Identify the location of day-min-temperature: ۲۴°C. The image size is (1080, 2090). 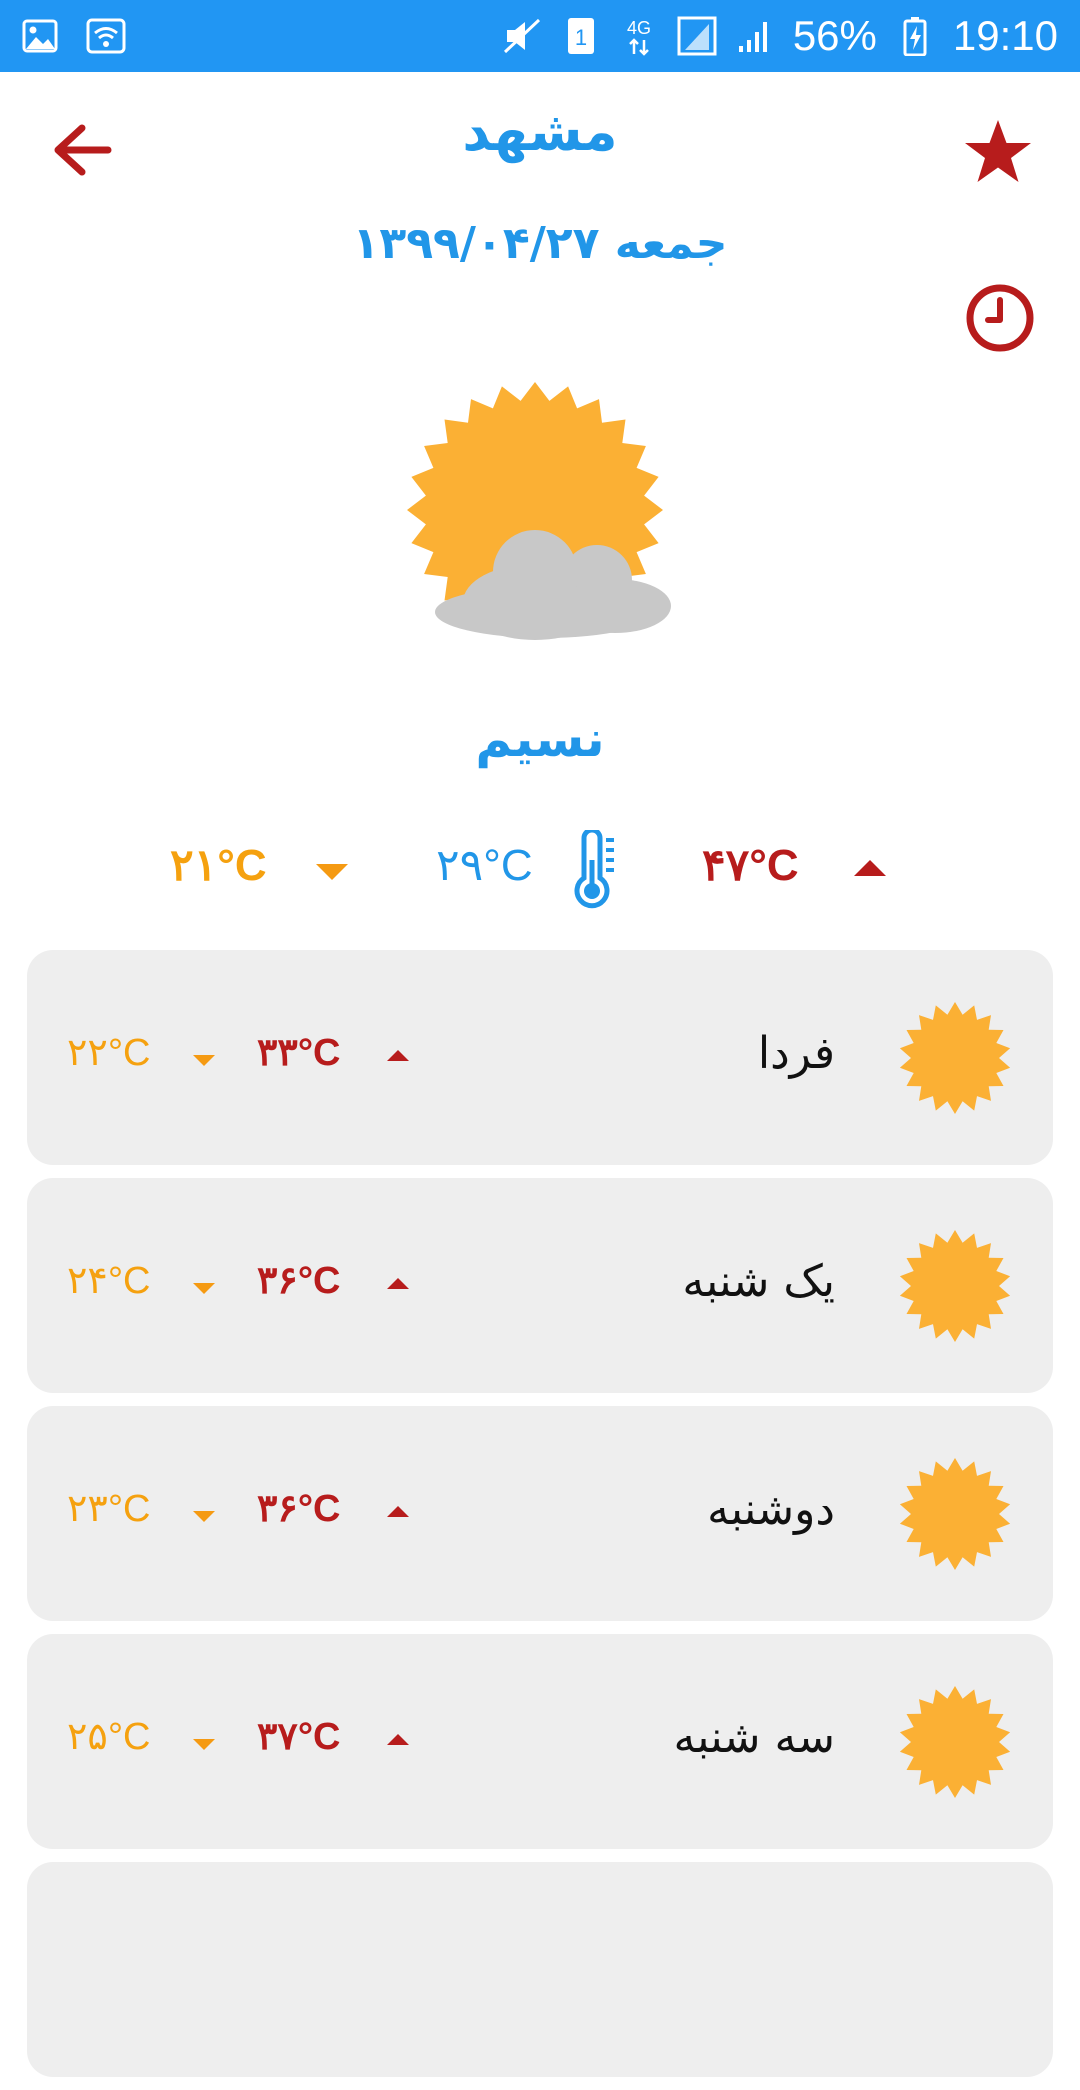
(109, 1281).